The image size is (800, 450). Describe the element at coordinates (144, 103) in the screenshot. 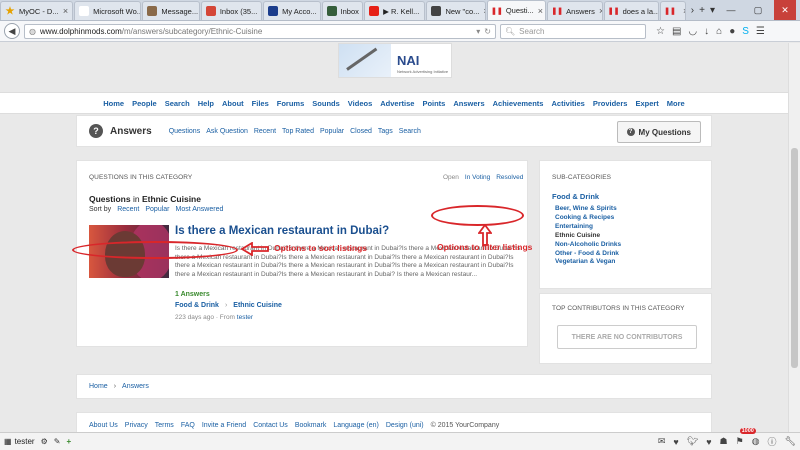

I see `nav-item-people: People` at that location.